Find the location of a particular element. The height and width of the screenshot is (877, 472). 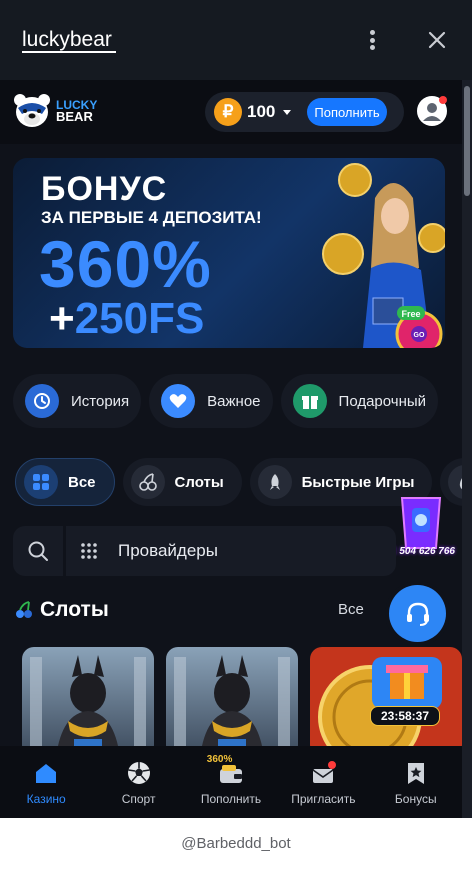

quick-link-favorites: Важное is located at coordinates (211, 401).